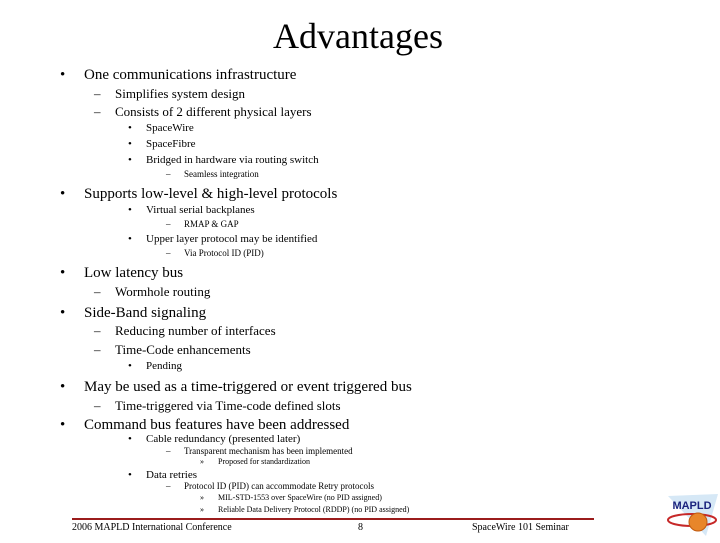 This screenshot has height=543, width=720. Describe the element at coordinates (213, 111) in the screenshot. I see `list-item-text: Consists of 2 different physical layers` at that location.